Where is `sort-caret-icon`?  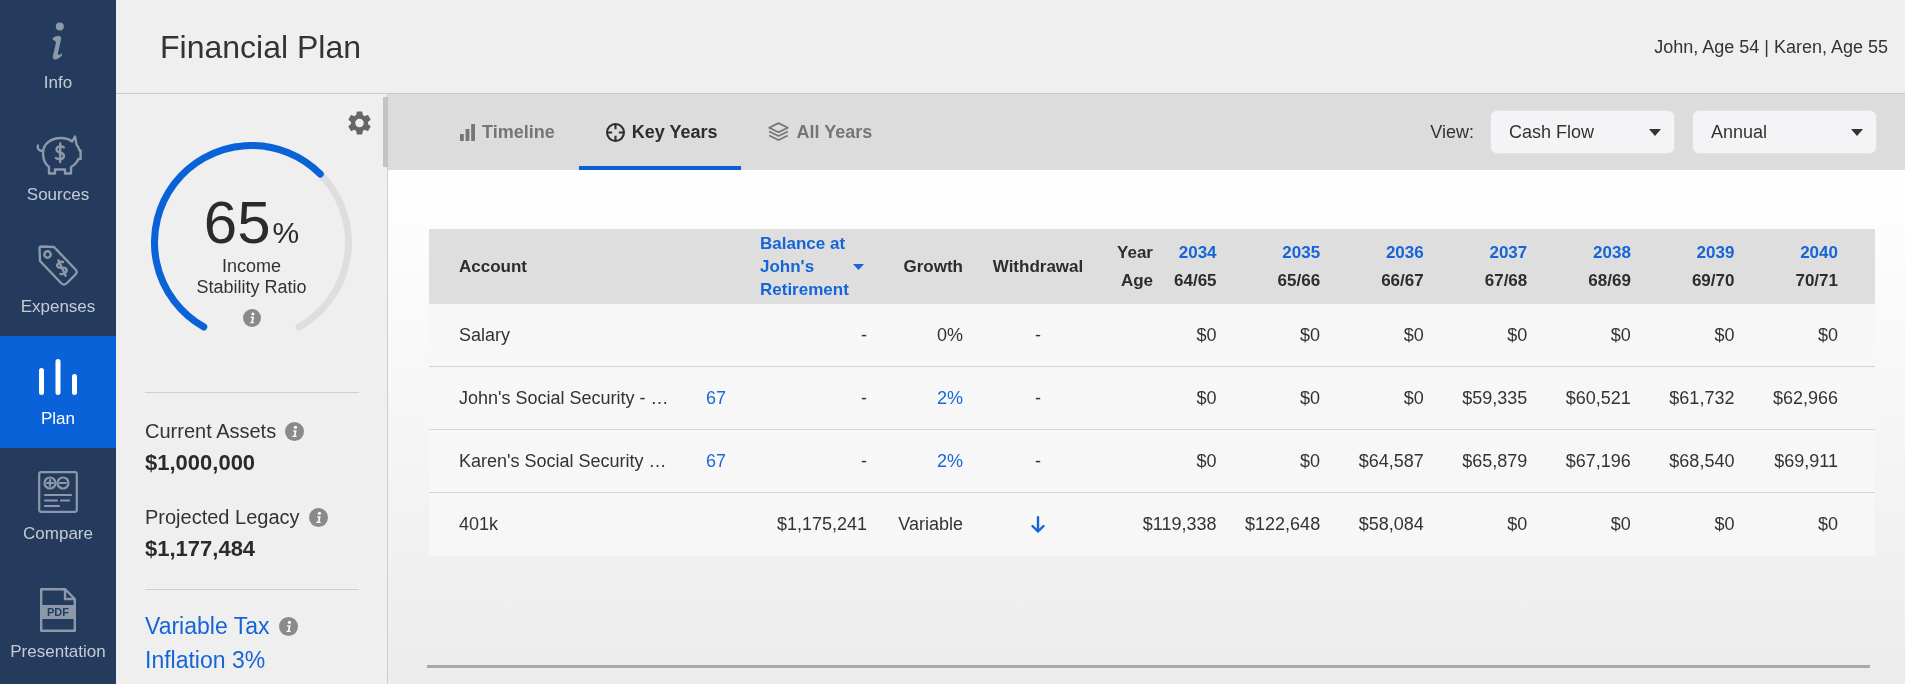 sort-caret-icon is located at coordinates (858, 266).